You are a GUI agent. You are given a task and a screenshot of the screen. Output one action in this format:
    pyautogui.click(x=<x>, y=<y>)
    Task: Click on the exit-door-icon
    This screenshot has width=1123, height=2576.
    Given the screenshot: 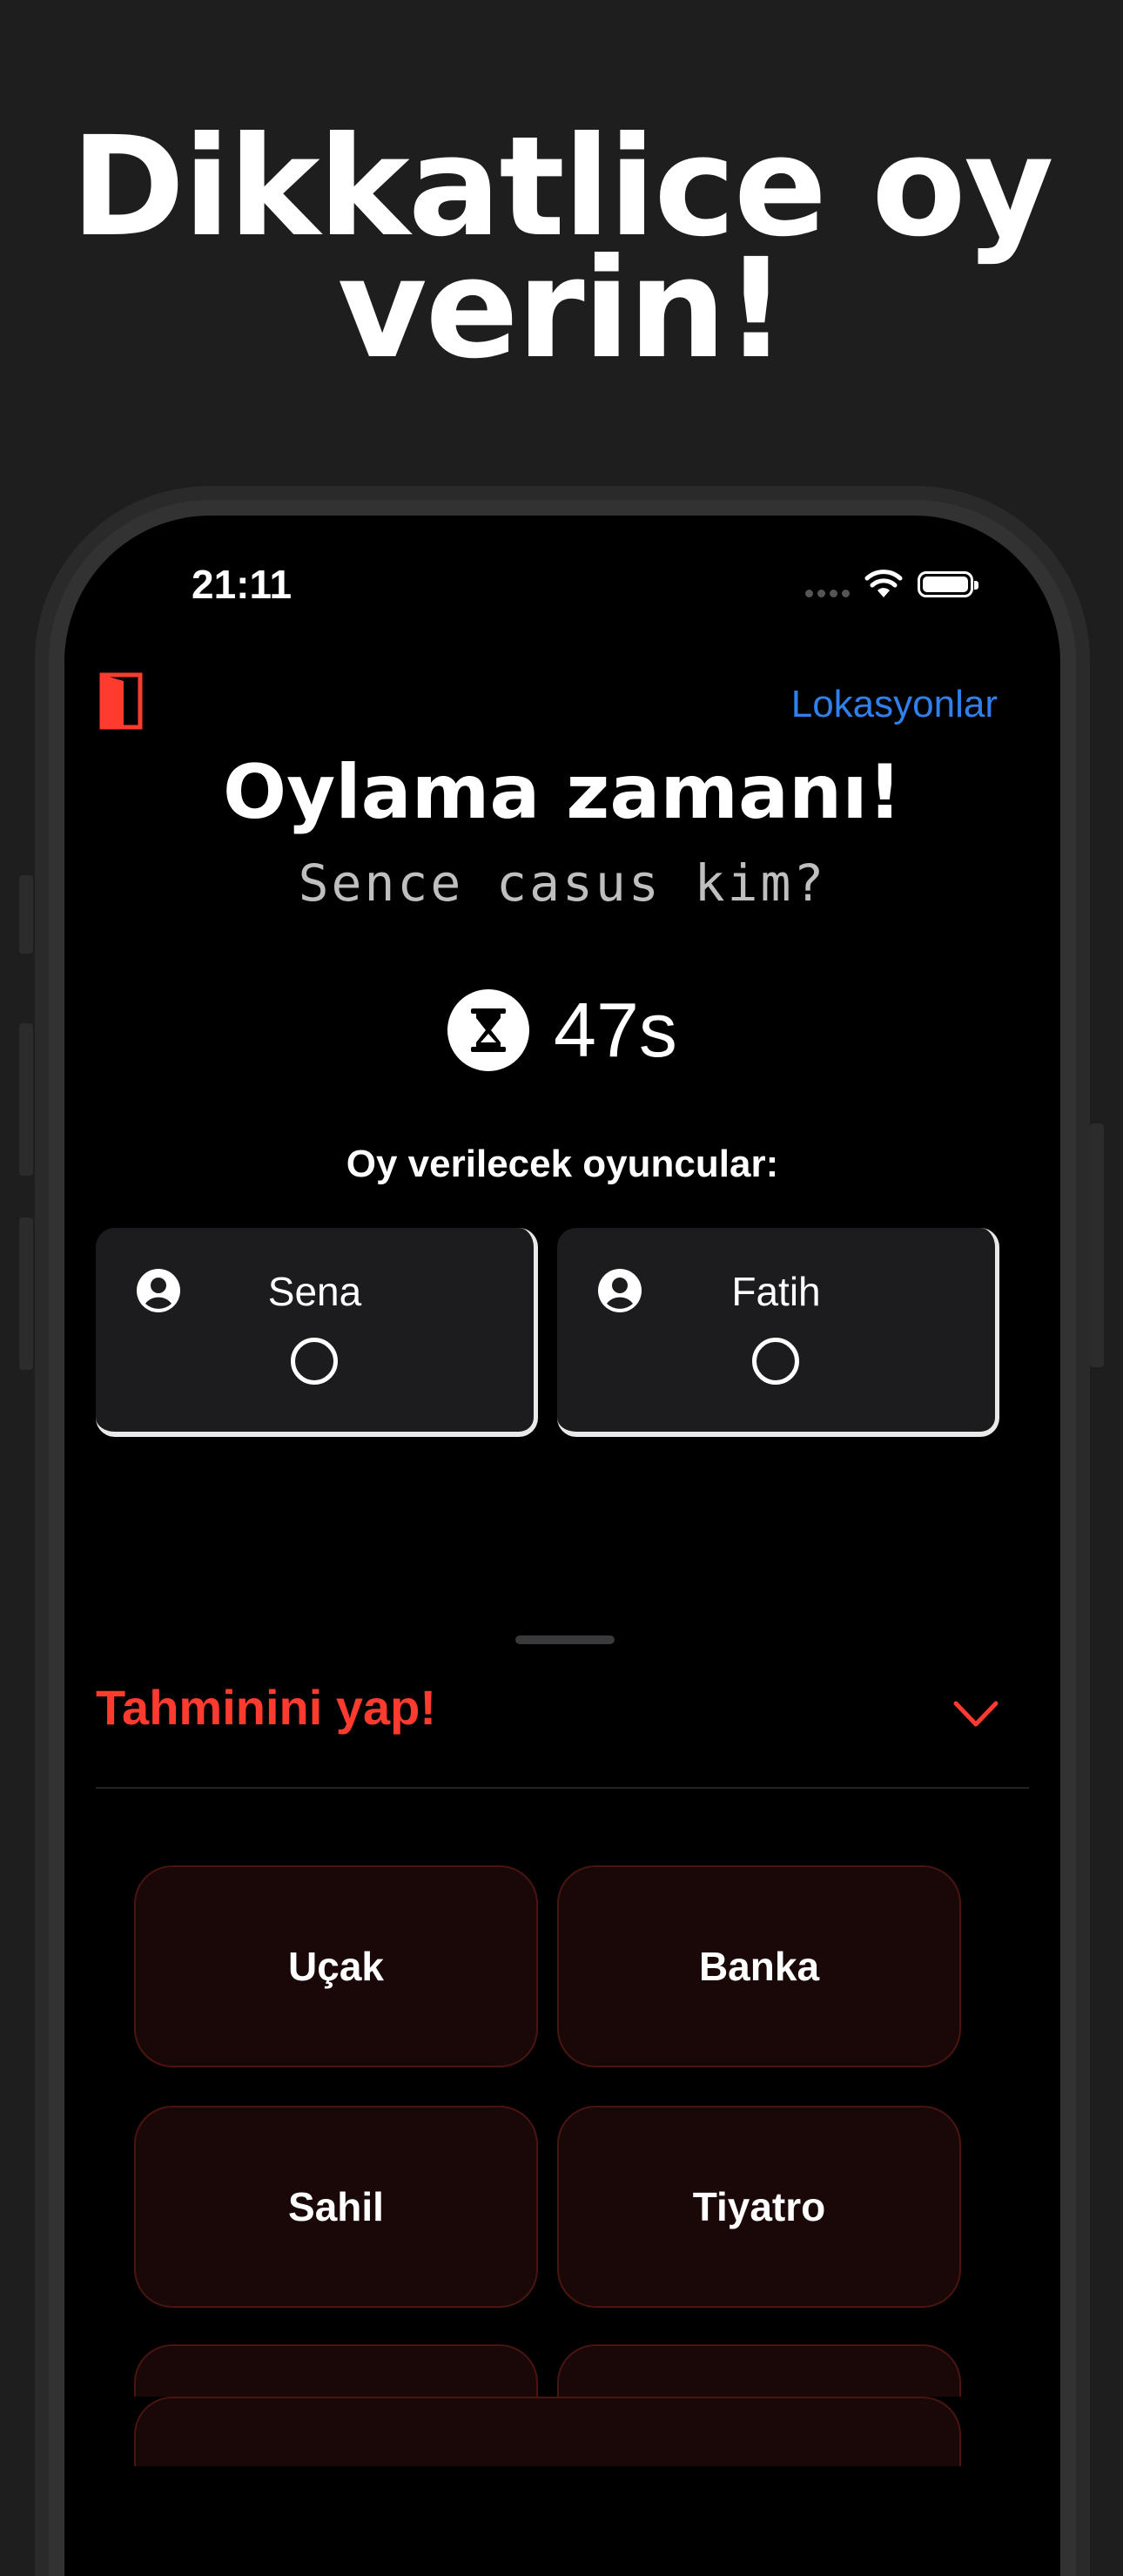 What is the action you would take?
    pyautogui.click(x=121, y=701)
    